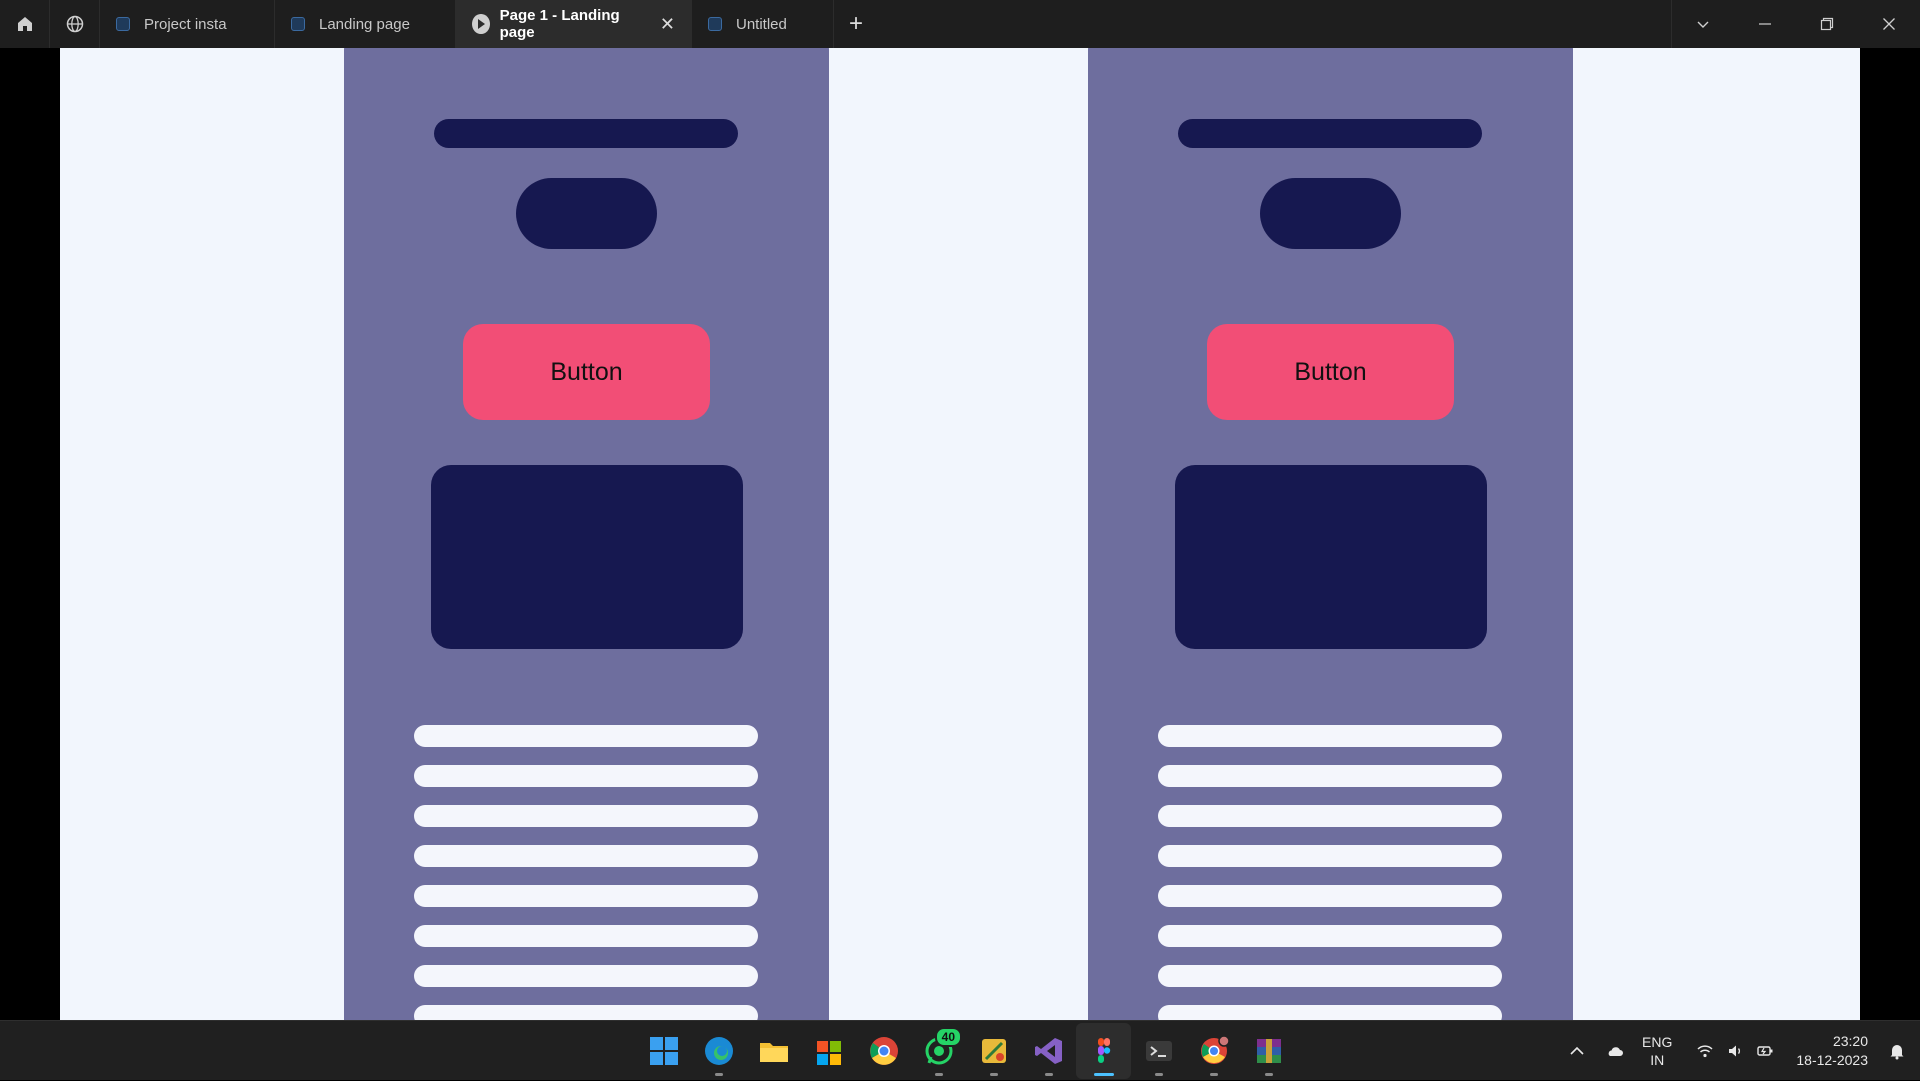 Image resolution: width=1920 pixels, height=1081 pixels. What do you see at coordinates (948, 1037) in the screenshot?
I see `notification-badge: 40` at bounding box center [948, 1037].